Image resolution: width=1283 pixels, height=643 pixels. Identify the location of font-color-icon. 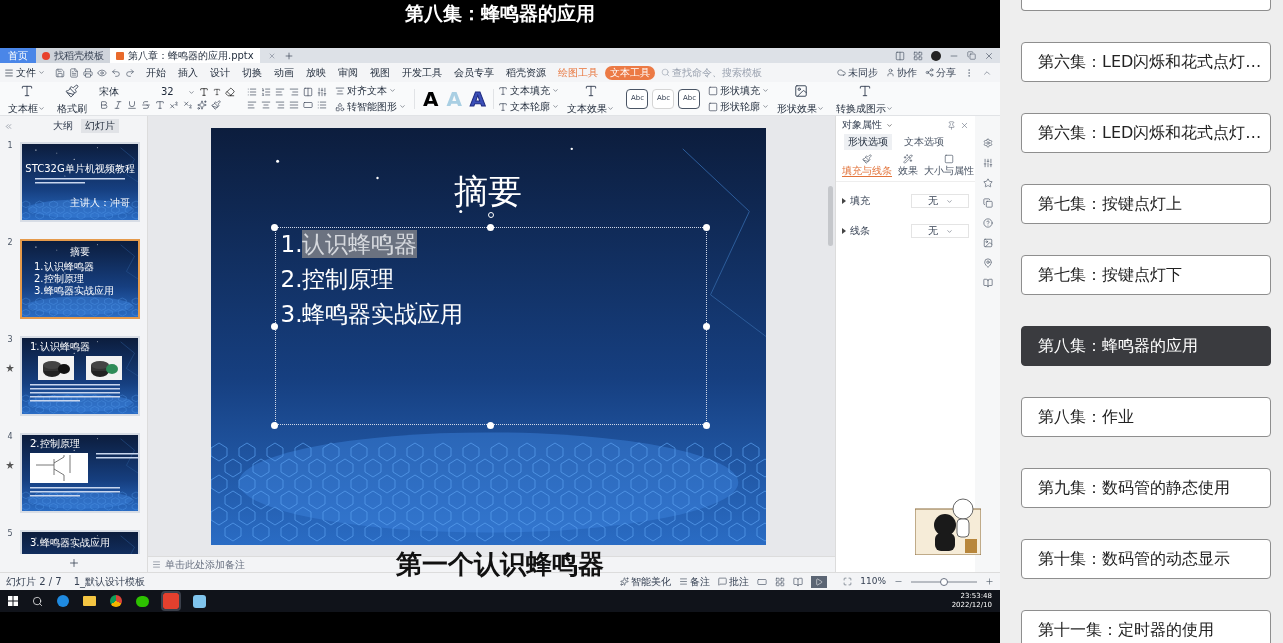
(160, 105).